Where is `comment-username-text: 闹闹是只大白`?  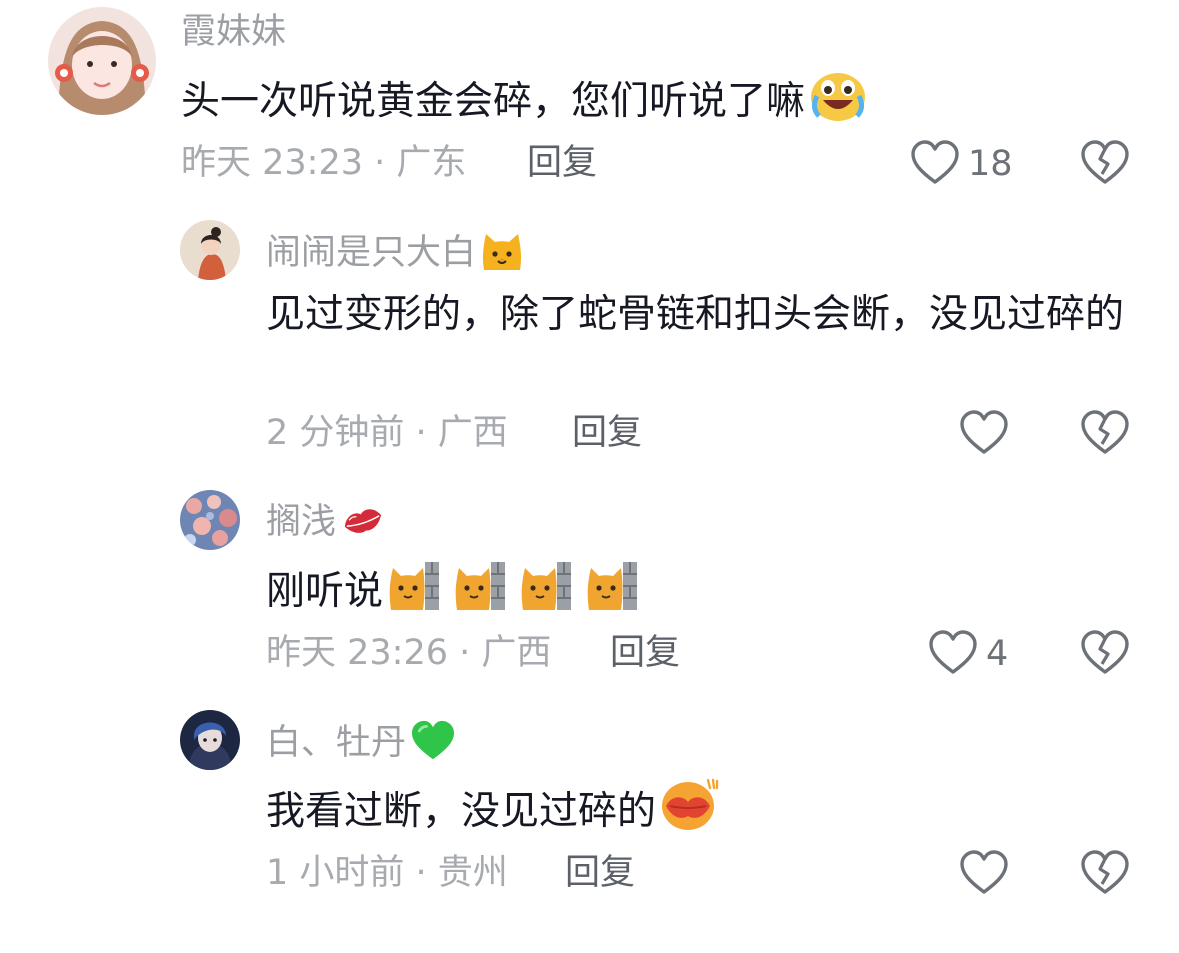 comment-username-text: 闹闹是只大白 is located at coordinates (371, 253).